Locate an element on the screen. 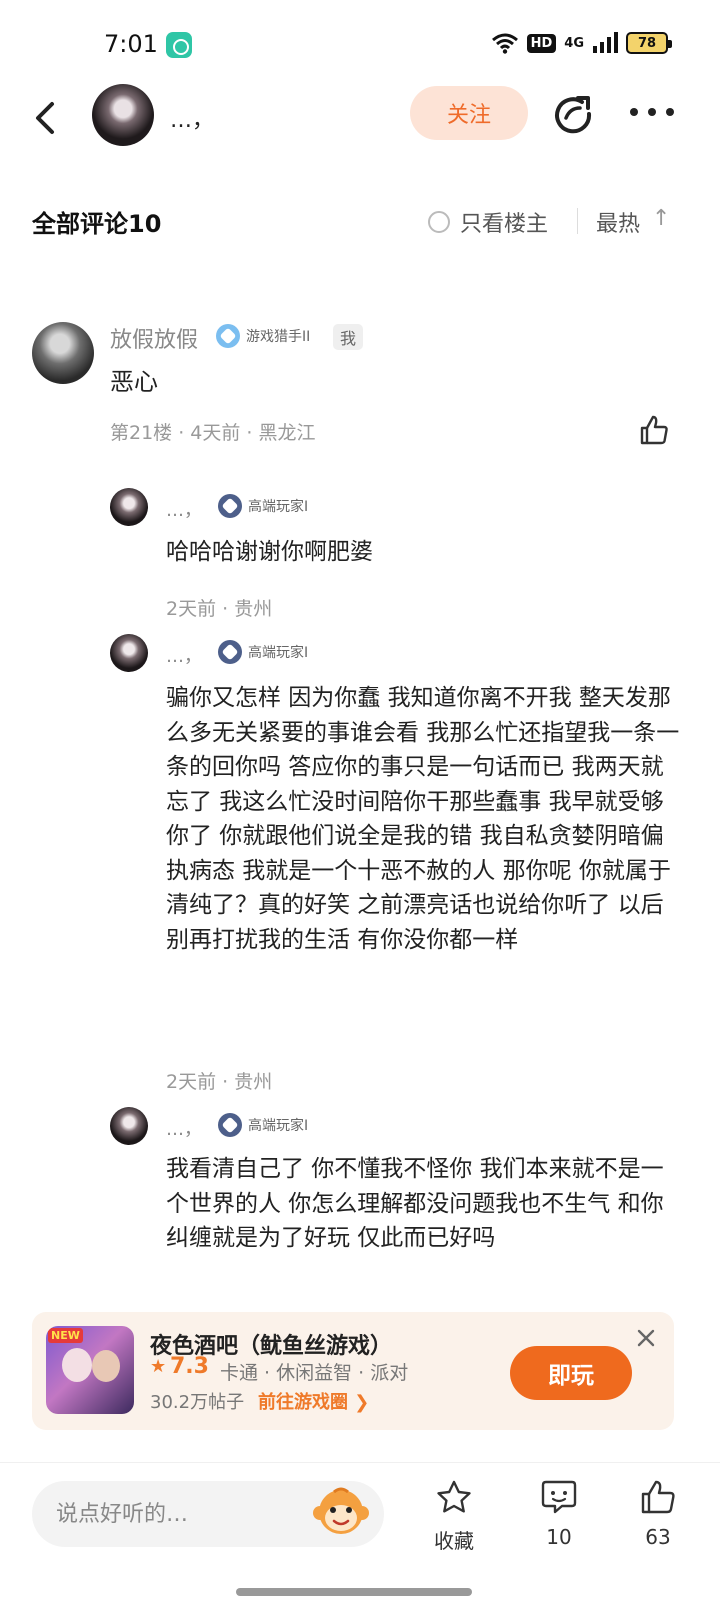  game-circle-link: 前往游戏圈 ❯ is located at coordinates (313, 1401).